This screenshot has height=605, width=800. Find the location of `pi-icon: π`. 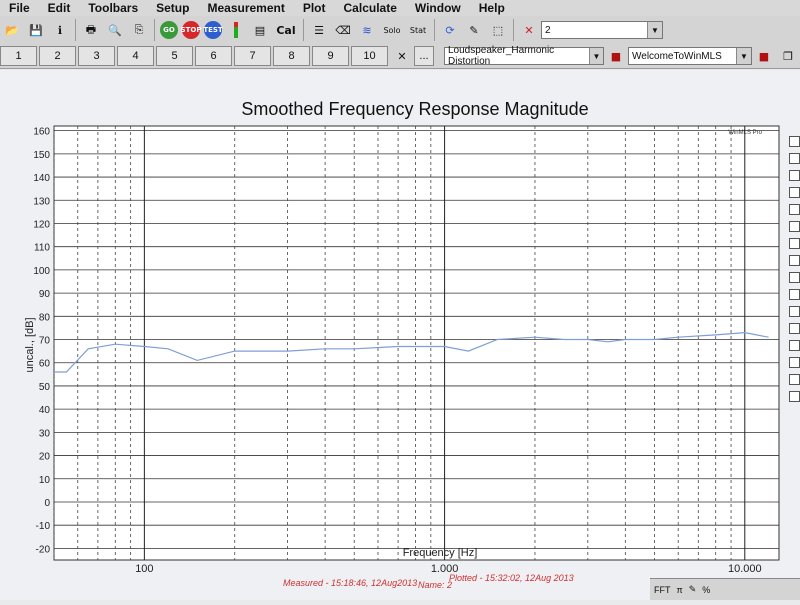

pi-icon: π is located at coordinates (680, 590).